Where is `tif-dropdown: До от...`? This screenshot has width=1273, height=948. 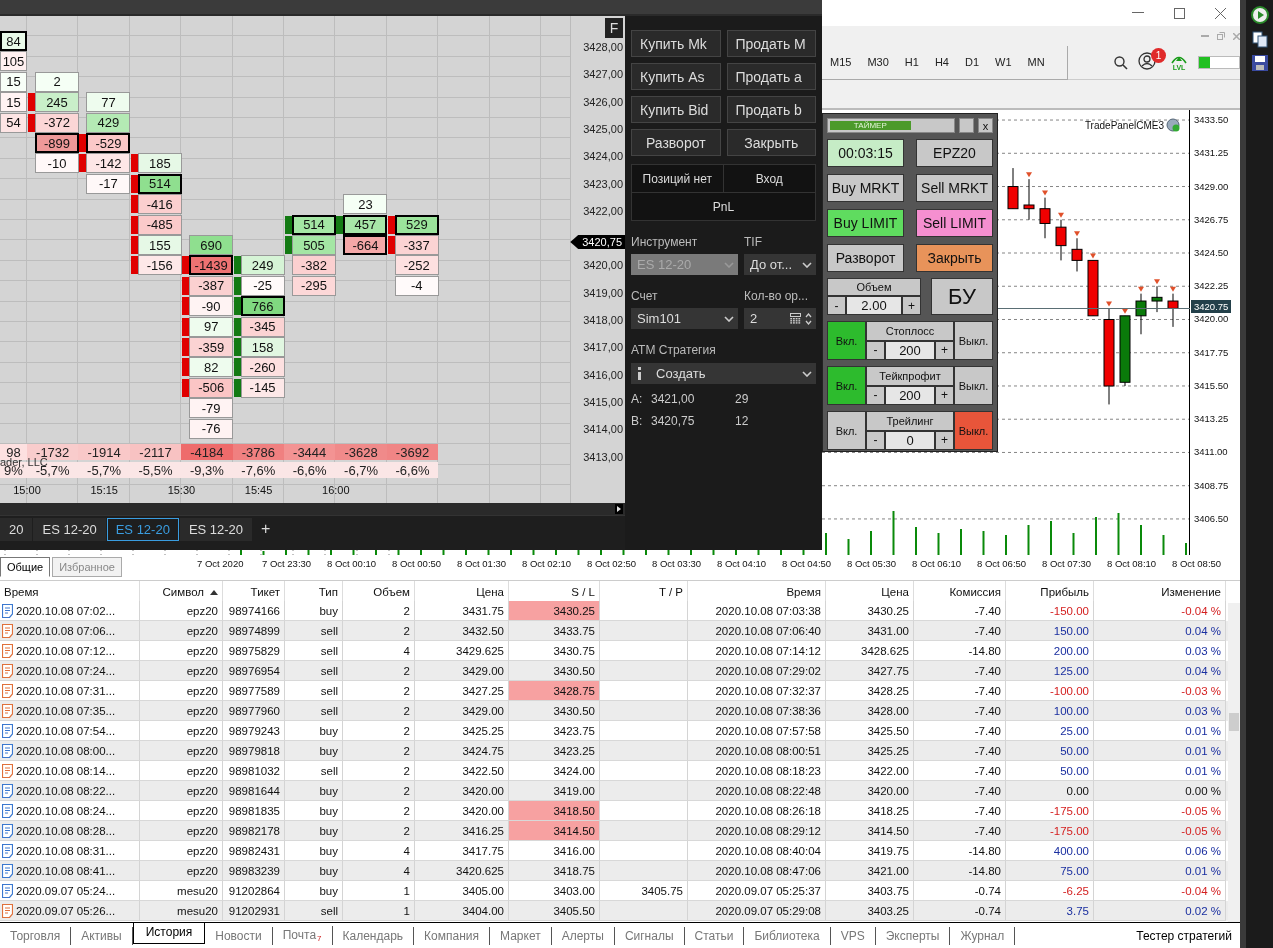 tif-dropdown: До от... is located at coordinates (780, 264).